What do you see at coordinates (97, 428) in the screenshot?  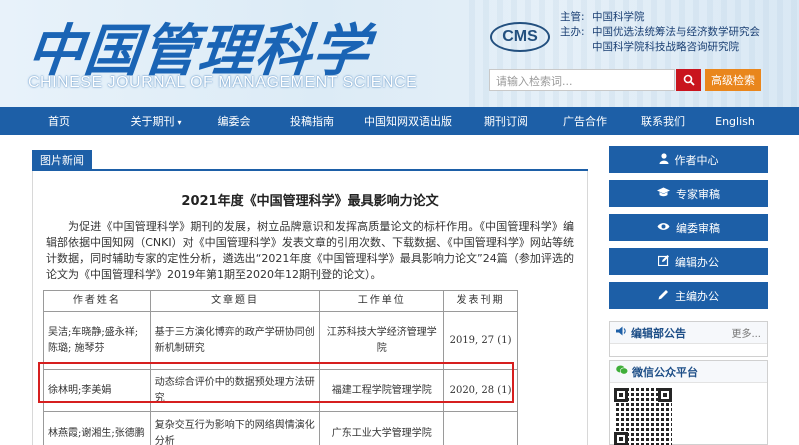 I see `cell-authors: 林燕霞;谢湘生;张德鹏` at bounding box center [97, 428].